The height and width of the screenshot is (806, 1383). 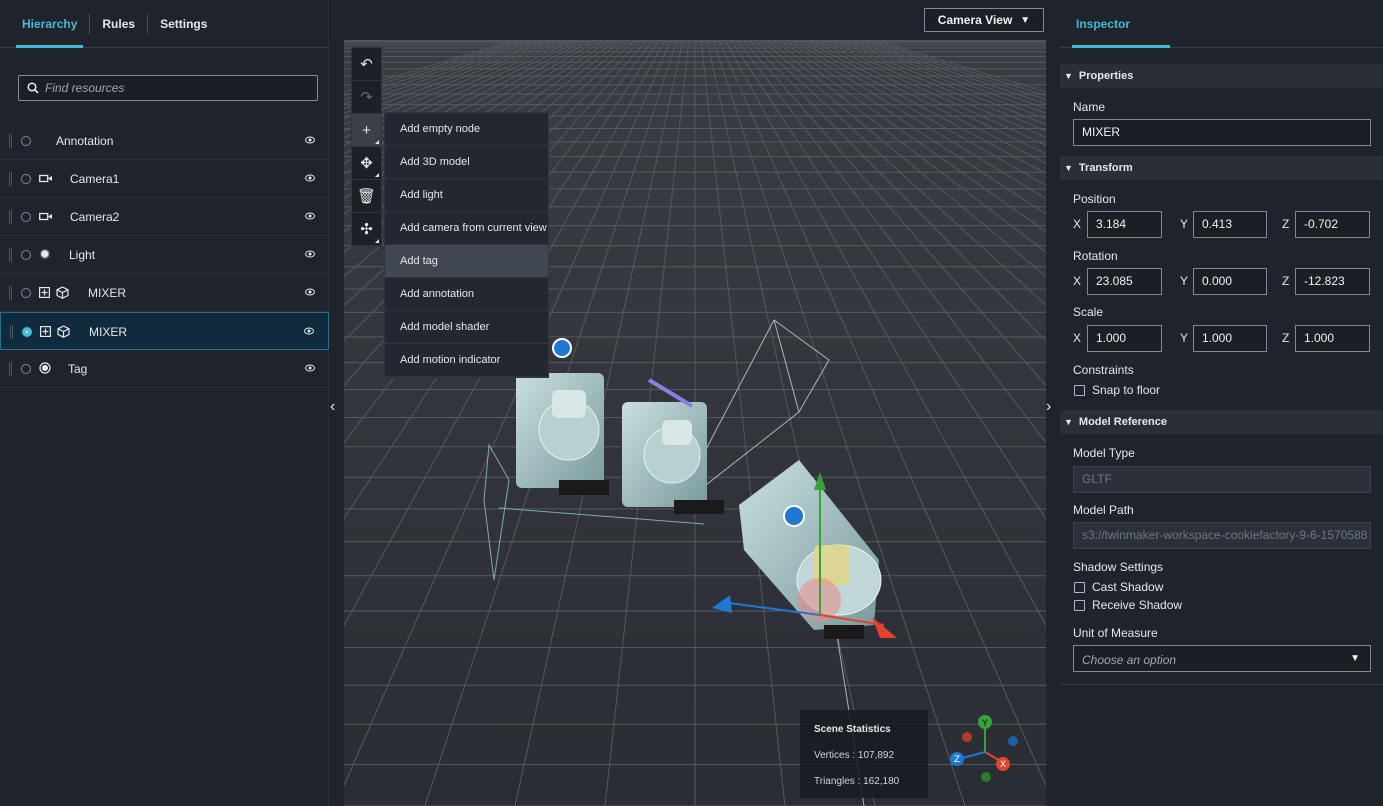 I want to click on collapse-left-panel-icon: ‹, so click(x=332, y=407).